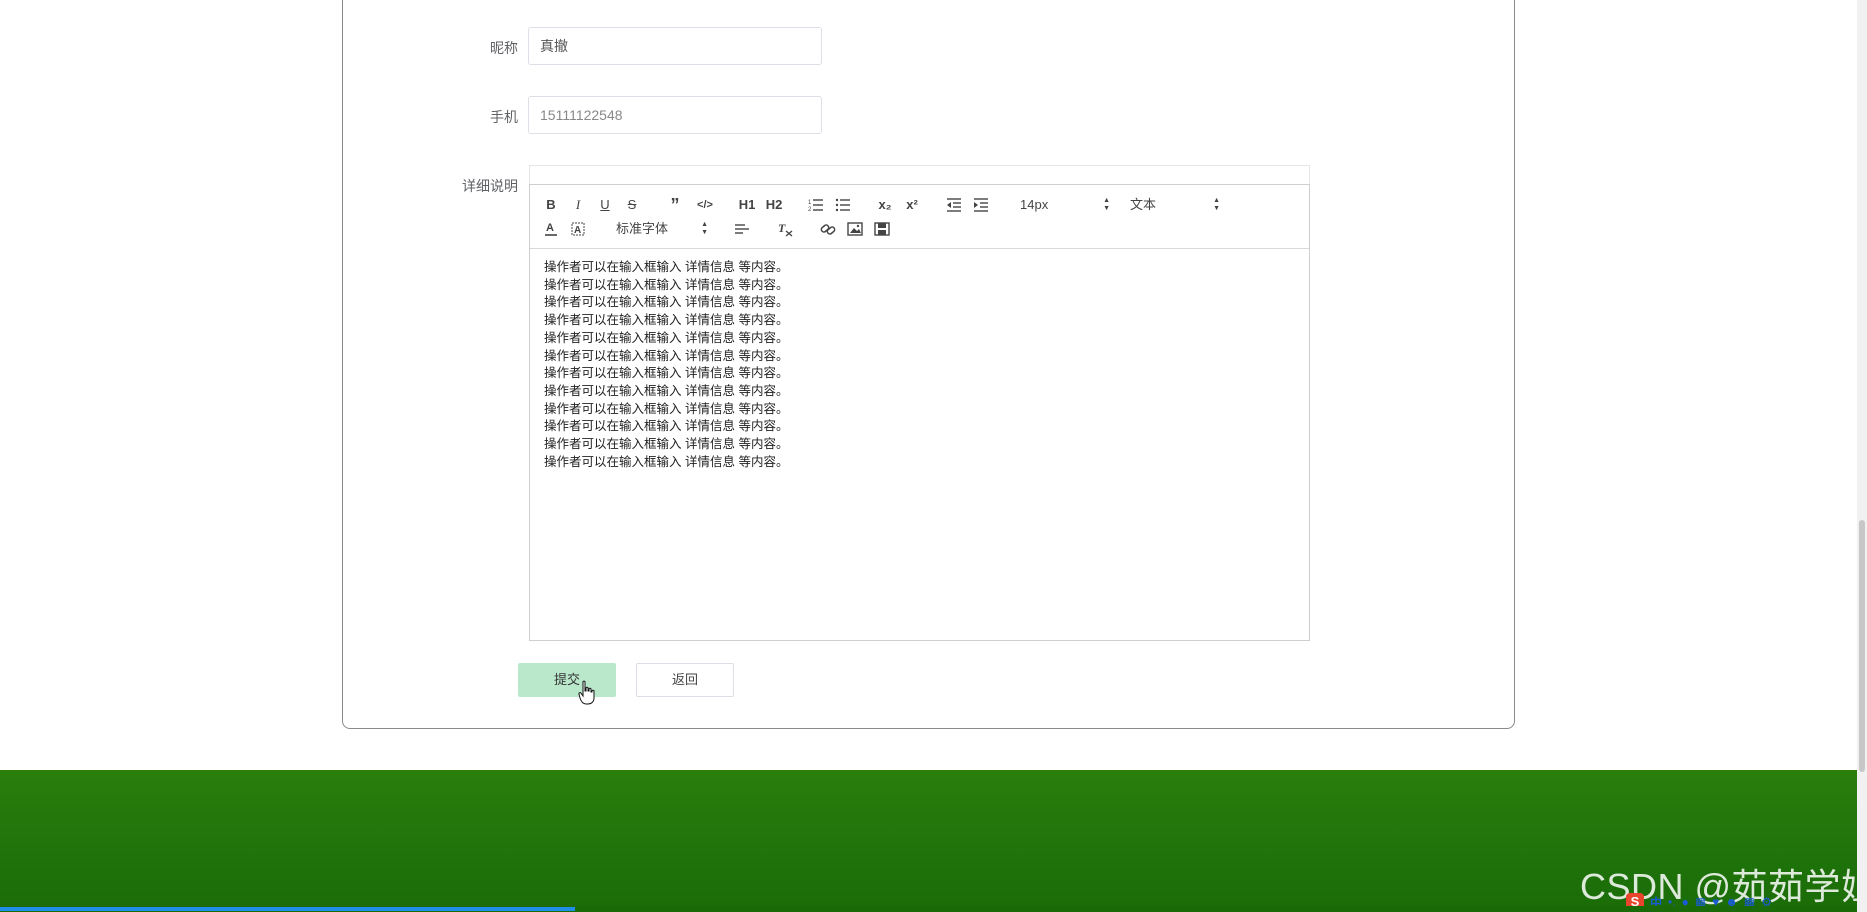 The height and width of the screenshot is (912, 1867). What do you see at coordinates (504, 117) in the screenshot?
I see `phone-label: 手机` at bounding box center [504, 117].